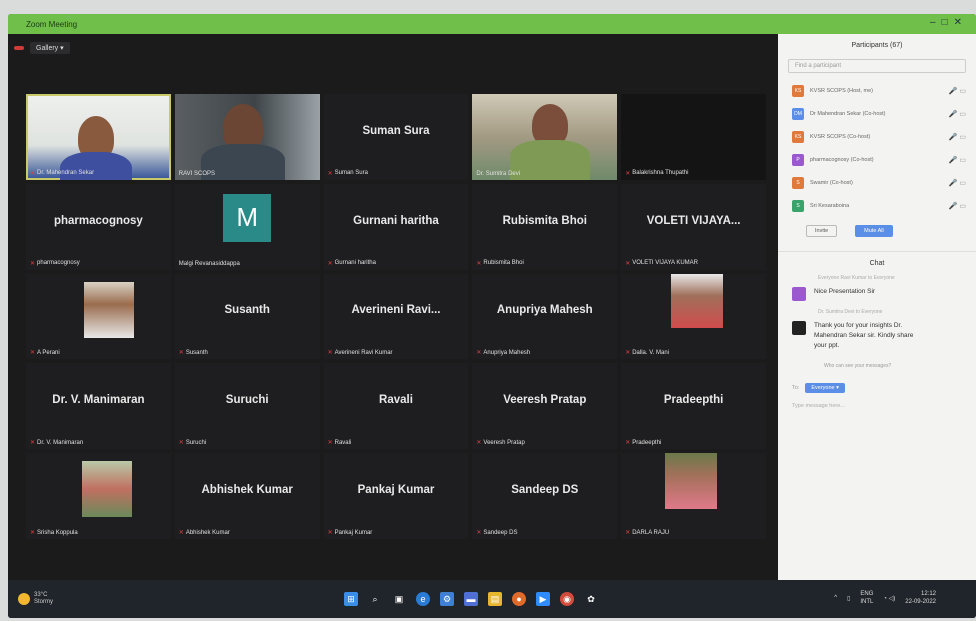  I want to click on task-view-icon: ▣, so click(399, 599).